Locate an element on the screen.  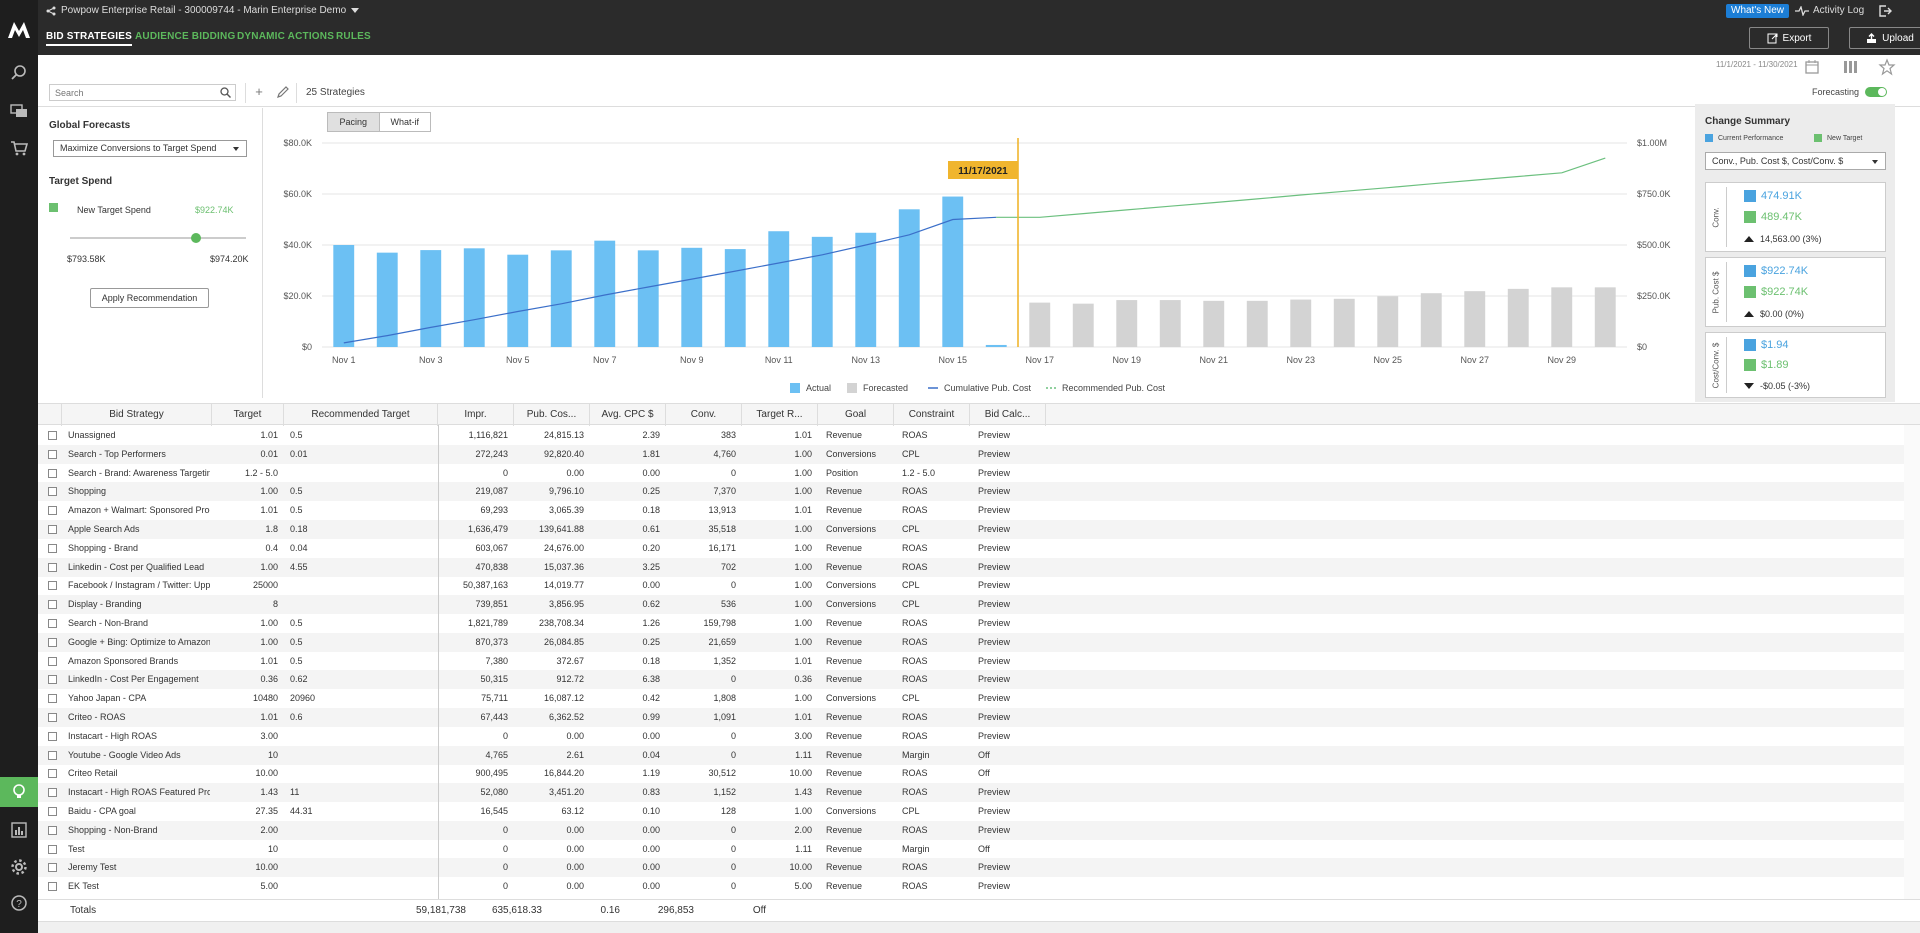
marin-logo is located at coordinates (19, 29).